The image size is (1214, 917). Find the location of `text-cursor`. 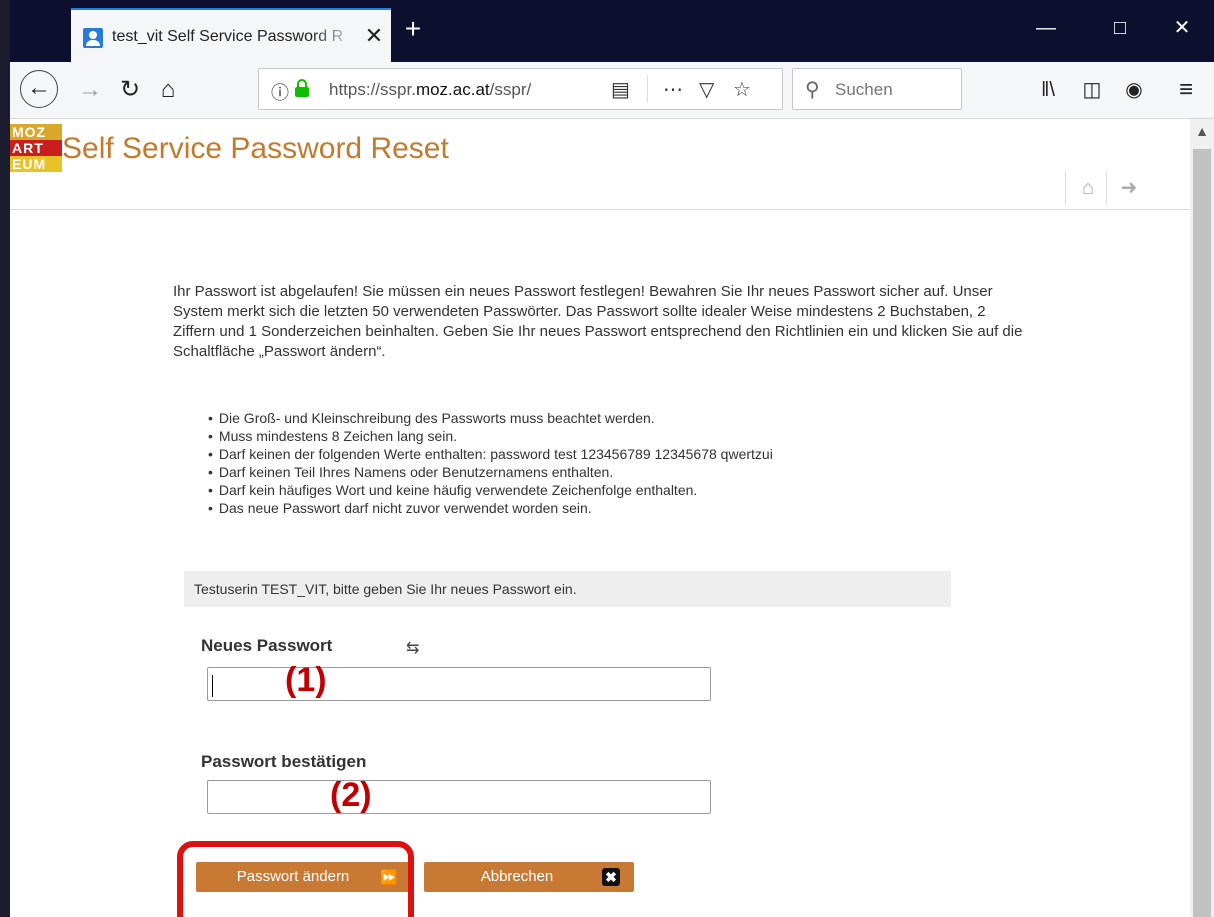

text-cursor is located at coordinates (212, 686).